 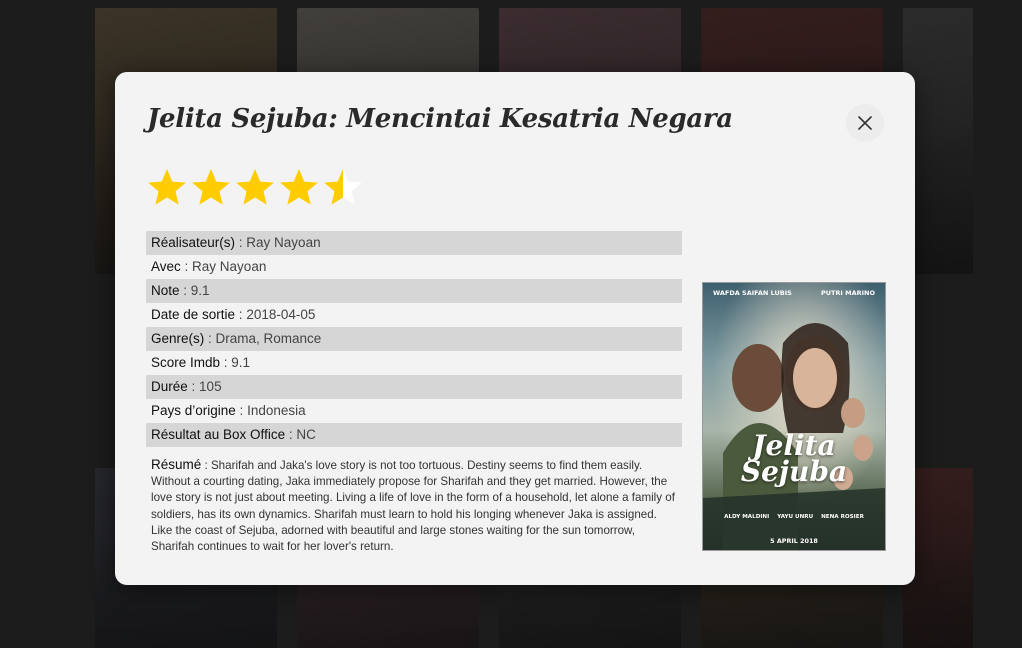 I want to click on poster-actor-right: PUTRI MARINO, so click(x=847, y=293).